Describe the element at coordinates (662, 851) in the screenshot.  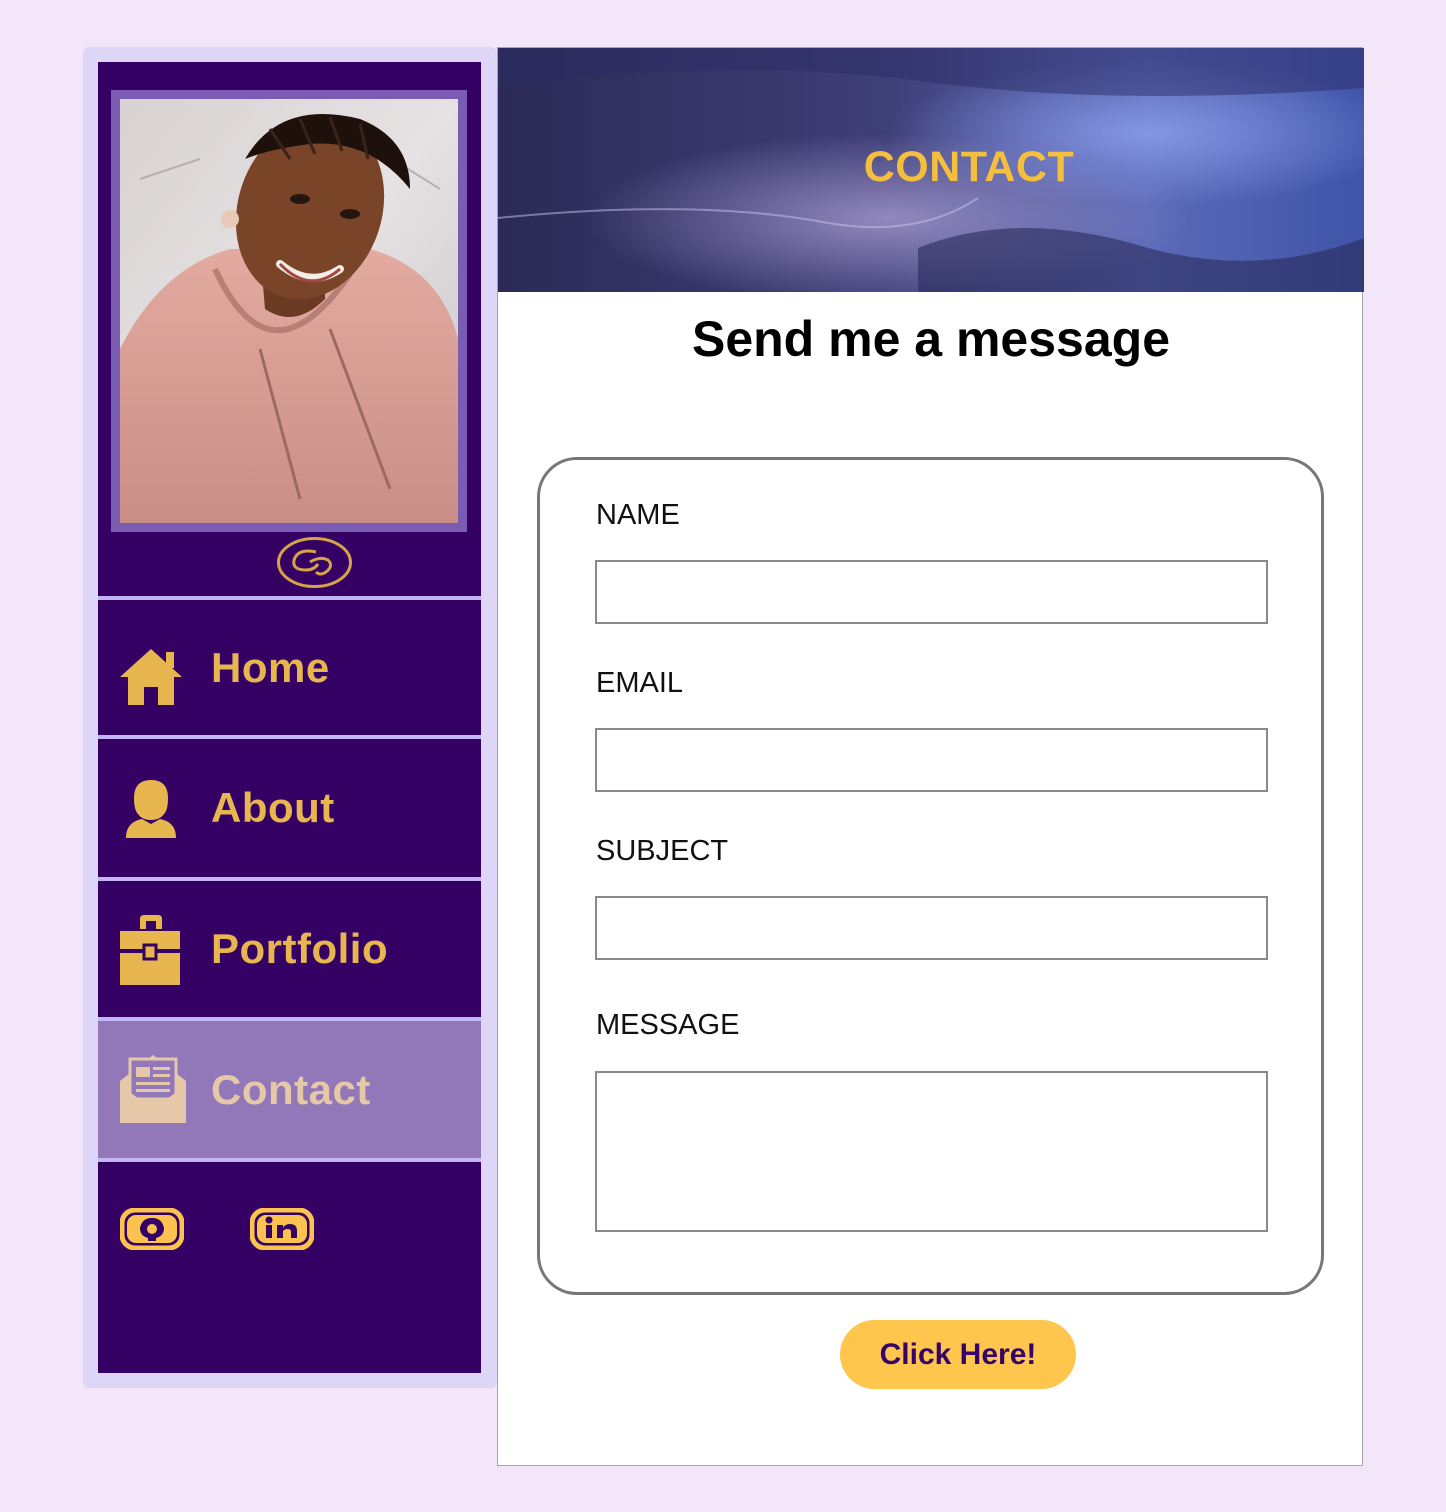
I see `subject-label: SUBJECT` at that location.